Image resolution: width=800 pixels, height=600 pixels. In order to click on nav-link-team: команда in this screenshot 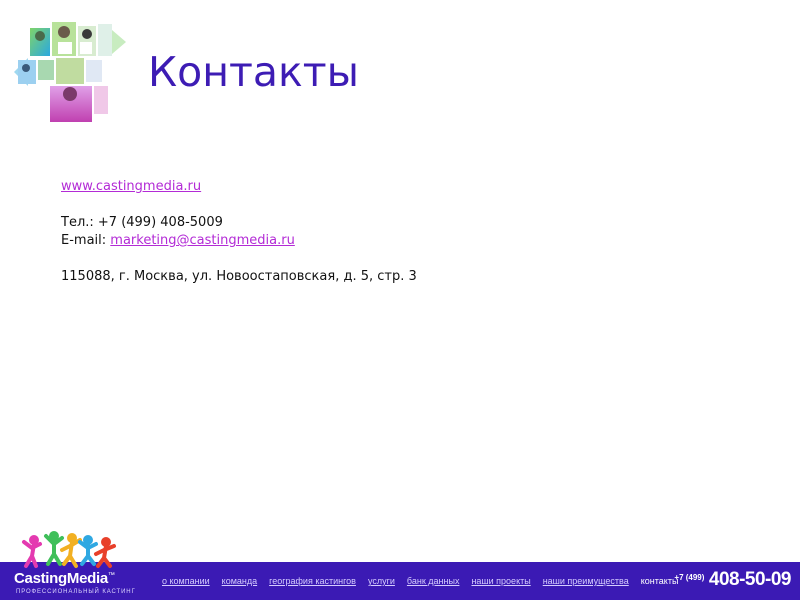, I will do `click(239, 581)`.